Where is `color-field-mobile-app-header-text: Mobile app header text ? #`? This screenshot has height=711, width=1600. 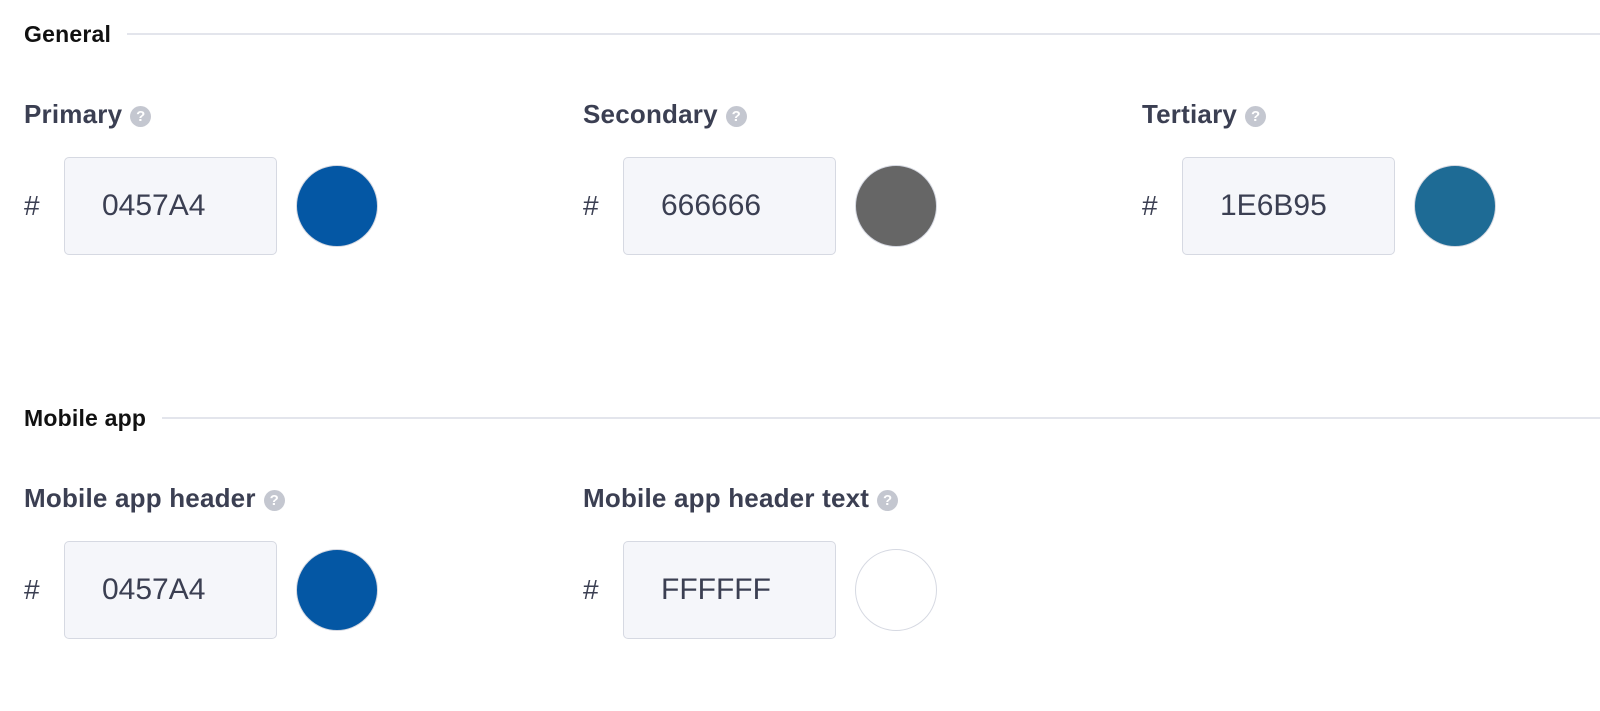 color-field-mobile-app-header-text: Mobile app header text ? # is located at coordinates (843, 560).